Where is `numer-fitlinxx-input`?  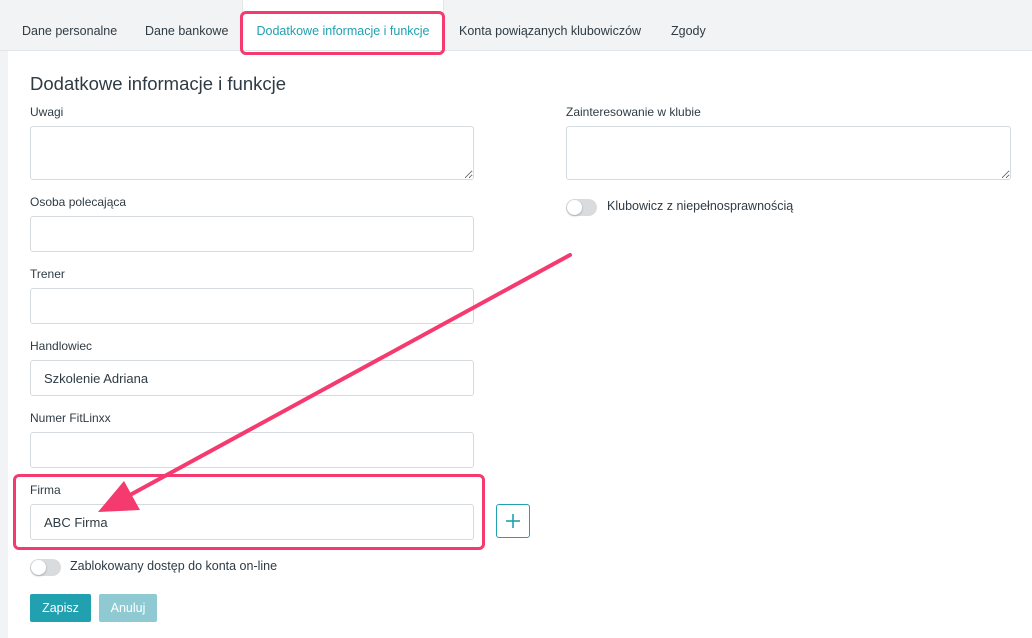
numer-fitlinxx-input is located at coordinates (252, 450).